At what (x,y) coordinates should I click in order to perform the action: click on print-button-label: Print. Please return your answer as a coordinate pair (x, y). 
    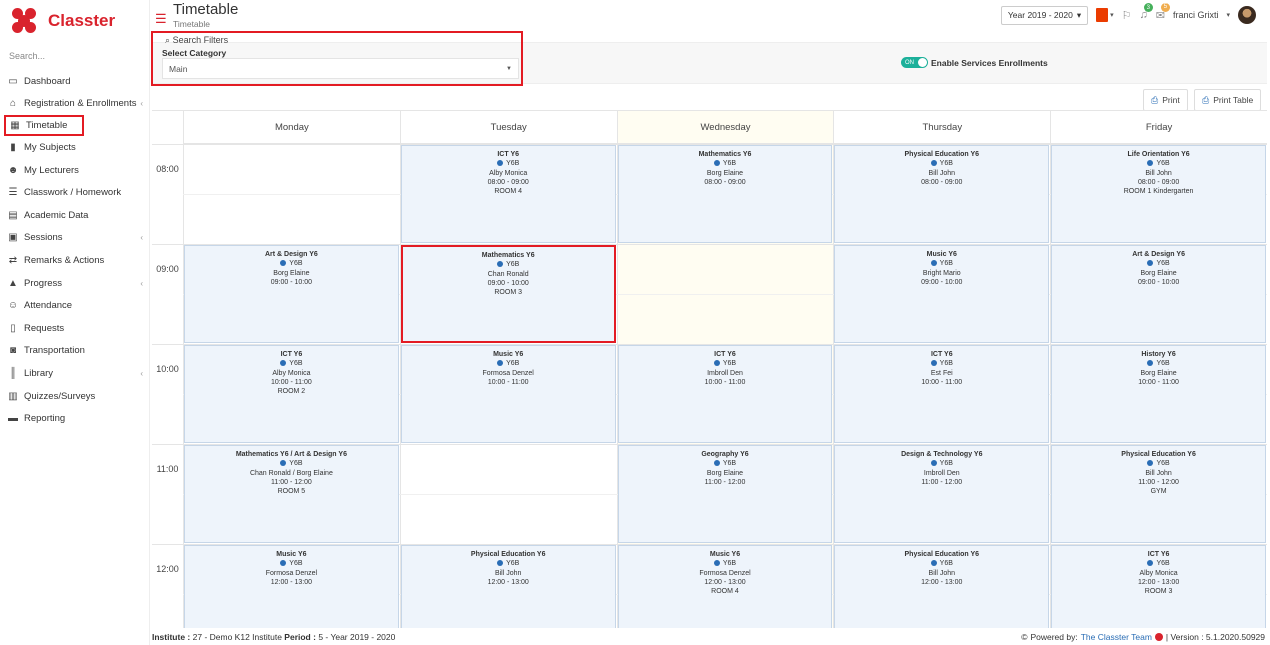
    Looking at the image, I should click on (1171, 100).